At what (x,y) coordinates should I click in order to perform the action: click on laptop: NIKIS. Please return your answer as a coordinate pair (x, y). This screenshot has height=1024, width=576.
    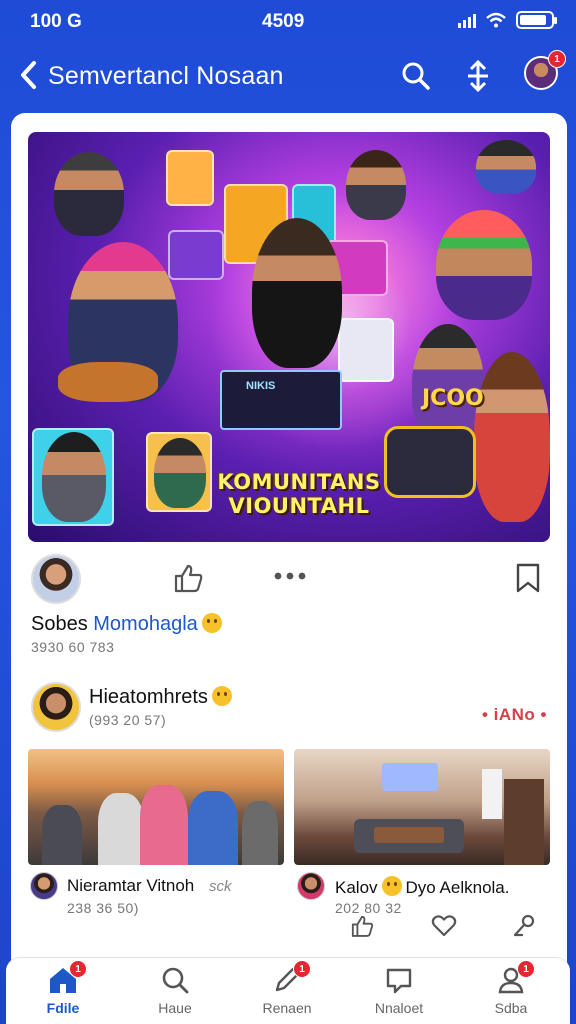
    Looking at the image, I should click on (281, 400).